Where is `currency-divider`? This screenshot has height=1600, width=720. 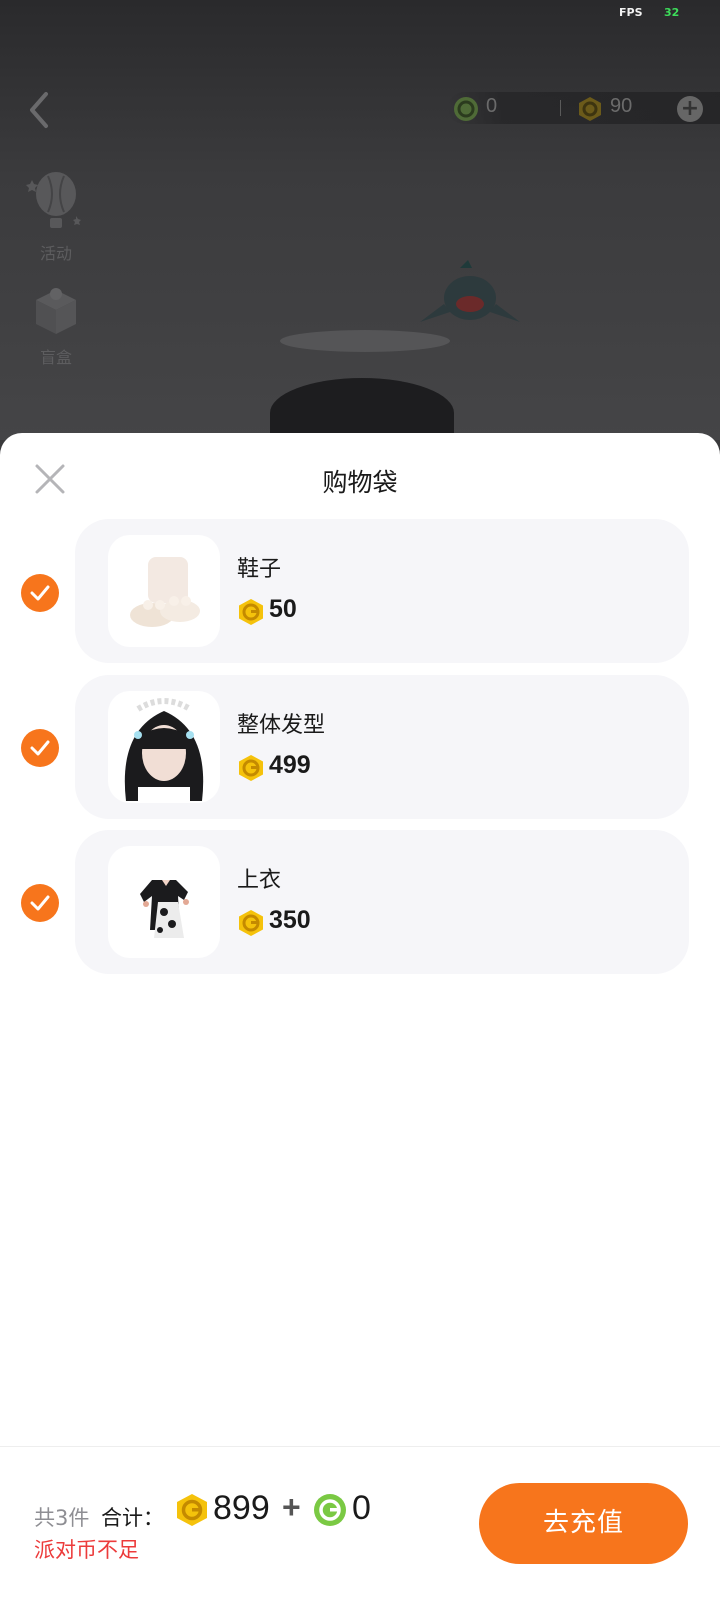 currency-divider is located at coordinates (560, 108).